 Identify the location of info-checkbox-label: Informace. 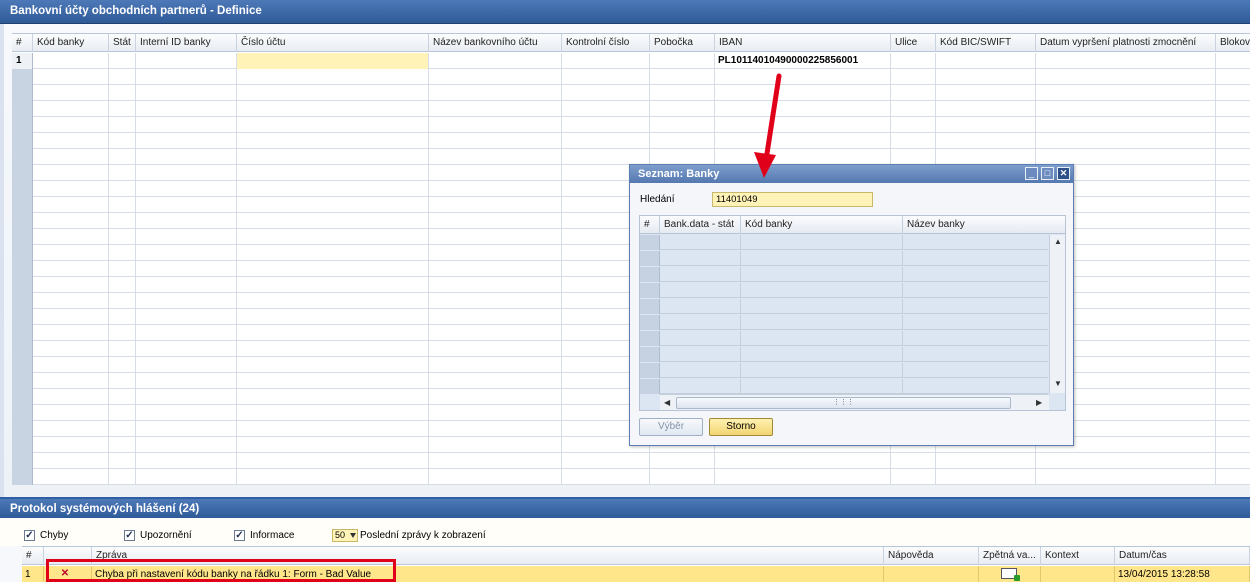
(272, 535).